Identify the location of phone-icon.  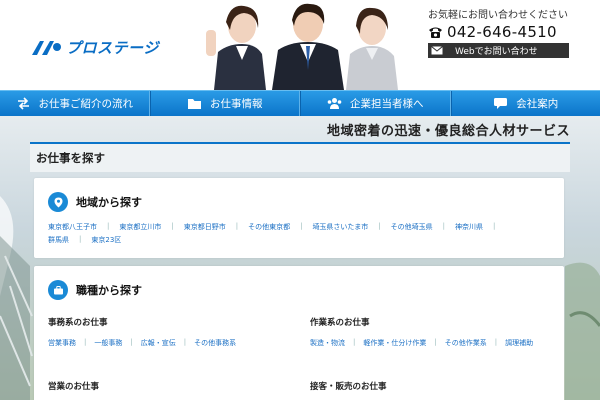
(435, 32).